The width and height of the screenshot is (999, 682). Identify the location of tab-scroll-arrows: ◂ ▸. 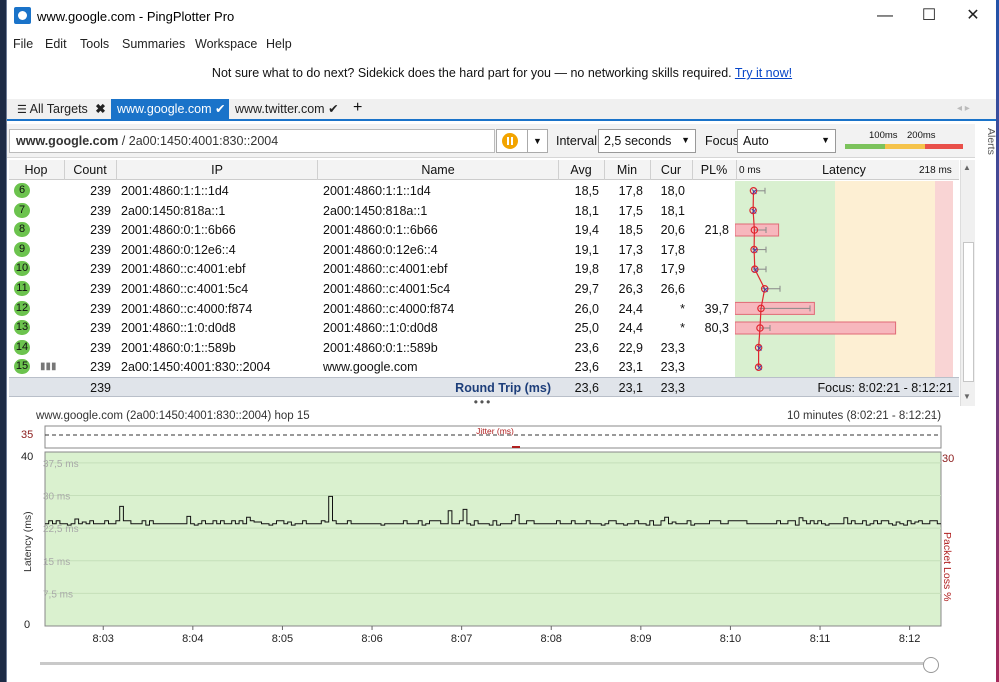
(971, 109).